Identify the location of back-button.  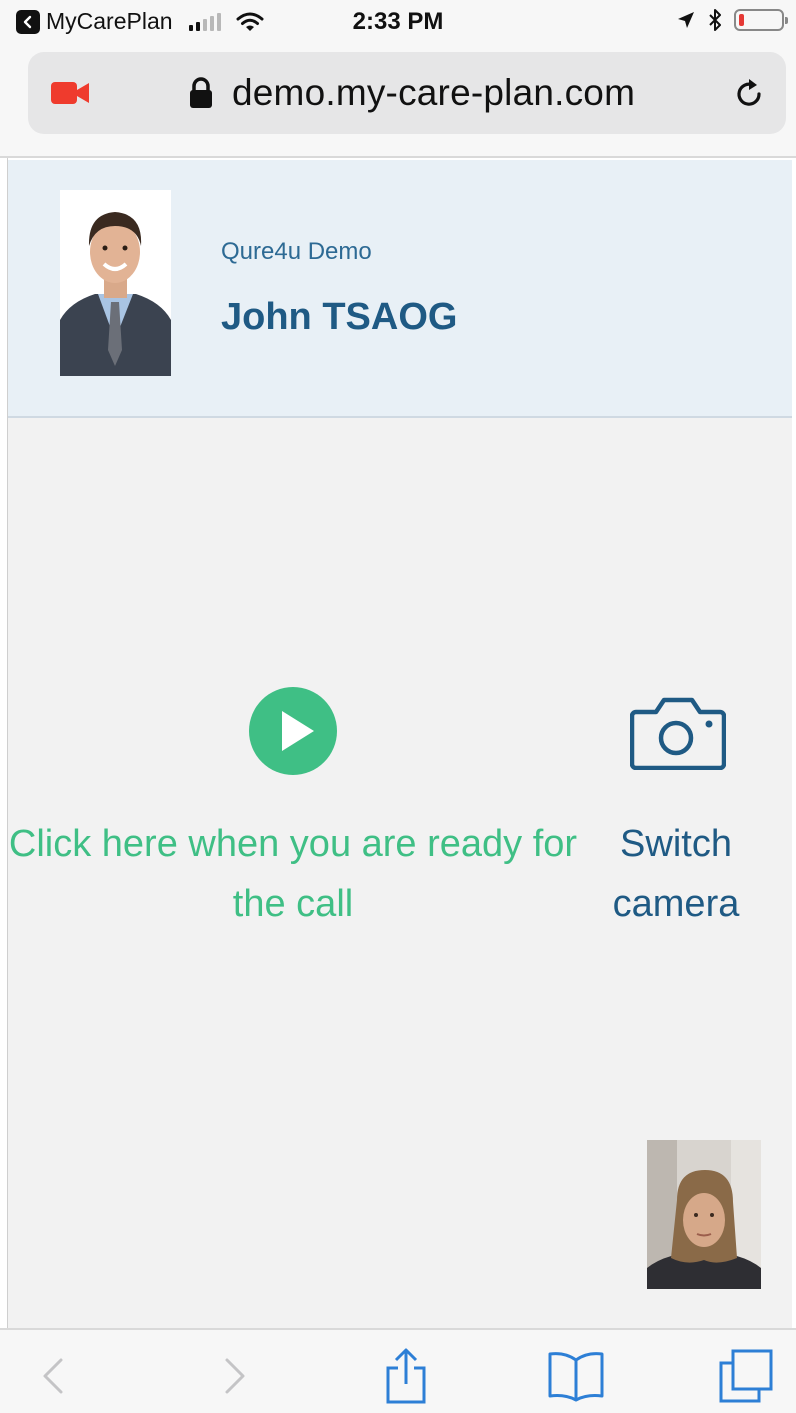
(54, 1376).